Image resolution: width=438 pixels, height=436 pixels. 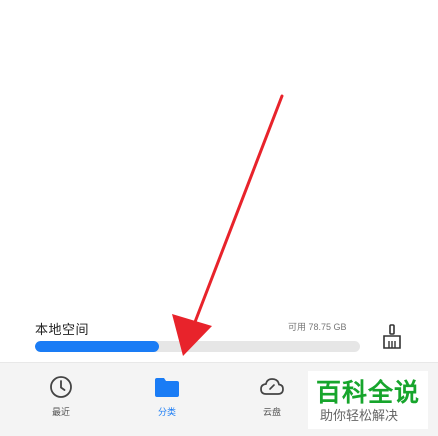 What do you see at coordinates (368, 392) in the screenshot?
I see `watermark-logo: 百科全说` at bounding box center [368, 392].